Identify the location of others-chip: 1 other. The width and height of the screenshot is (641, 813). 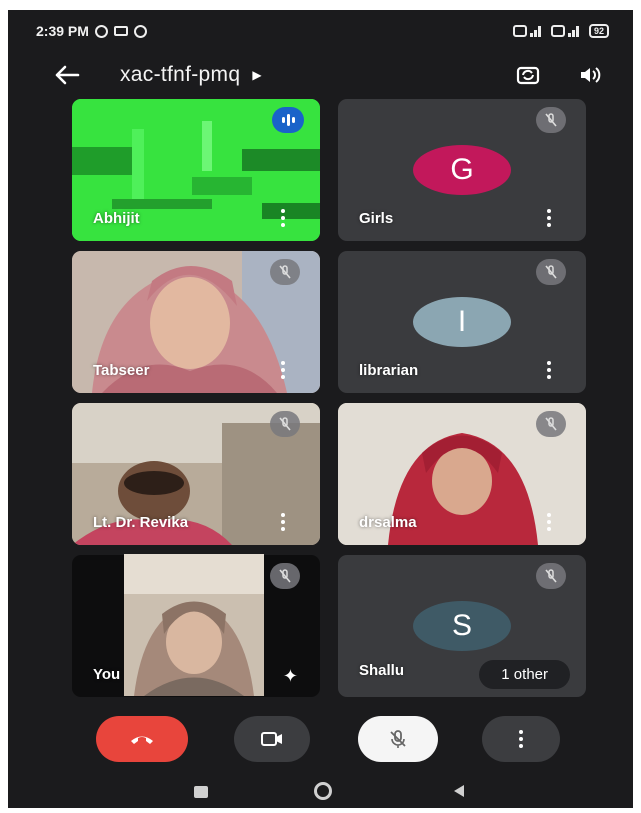
(524, 674).